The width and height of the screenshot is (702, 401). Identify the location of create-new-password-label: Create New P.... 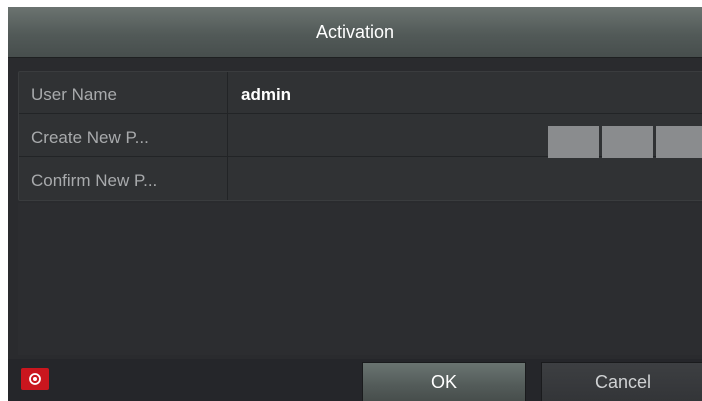
(90, 137).